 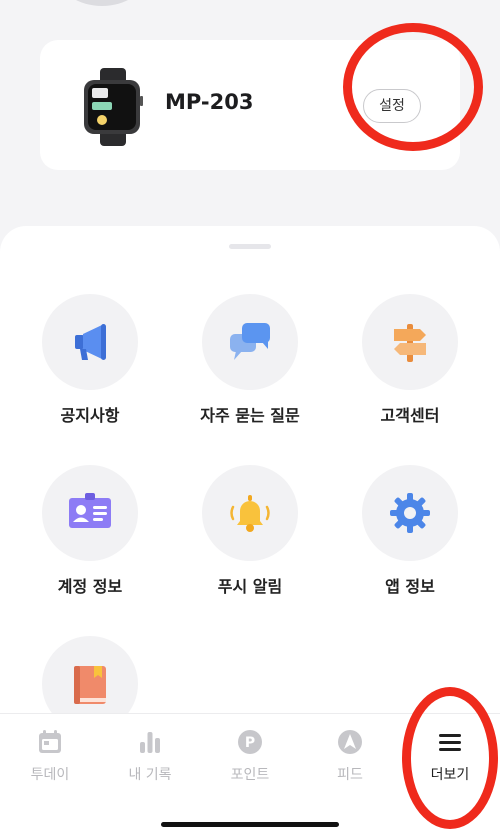 What do you see at coordinates (250, 824) in the screenshot?
I see `home-indicator` at bounding box center [250, 824].